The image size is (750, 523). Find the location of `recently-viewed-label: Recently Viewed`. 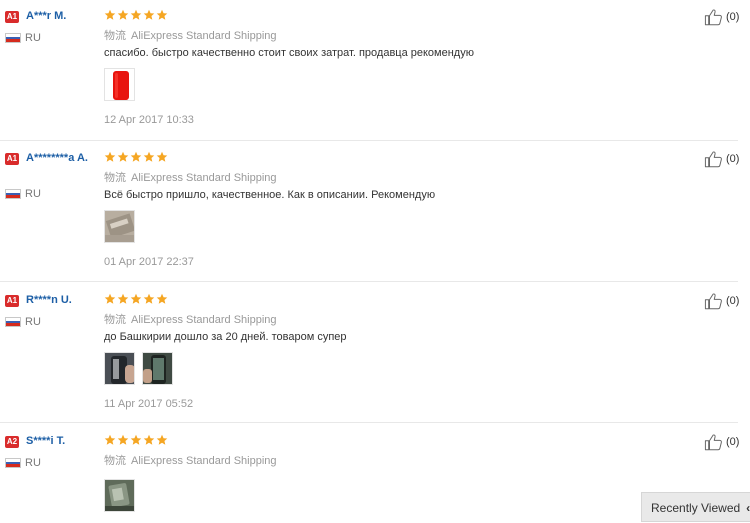

recently-viewed-label: Recently Viewed is located at coordinates (696, 508).